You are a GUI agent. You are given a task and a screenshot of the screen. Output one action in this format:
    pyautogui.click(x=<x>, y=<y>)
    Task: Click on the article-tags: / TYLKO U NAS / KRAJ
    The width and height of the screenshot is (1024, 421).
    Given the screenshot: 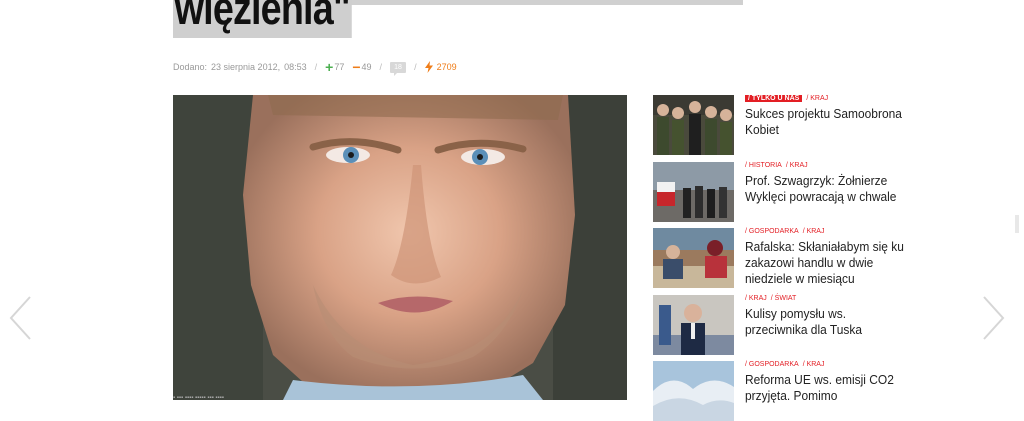 What is the action you would take?
    pyautogui.click(x=786, y=98)
    